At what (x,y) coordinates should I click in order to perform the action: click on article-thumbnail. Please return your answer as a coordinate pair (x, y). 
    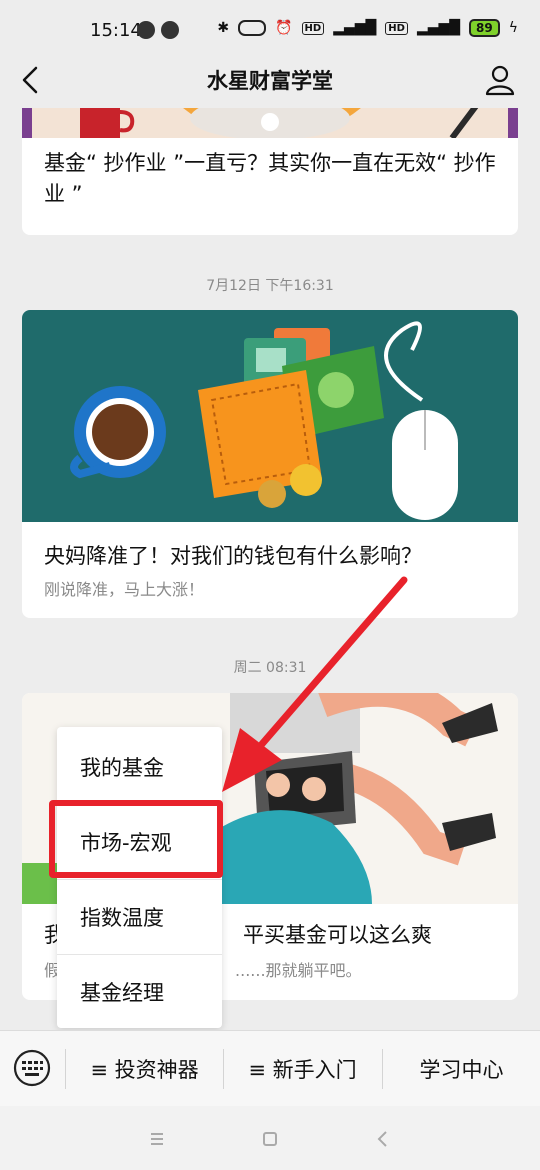
    Looking at the image, I should click on (270, 123).